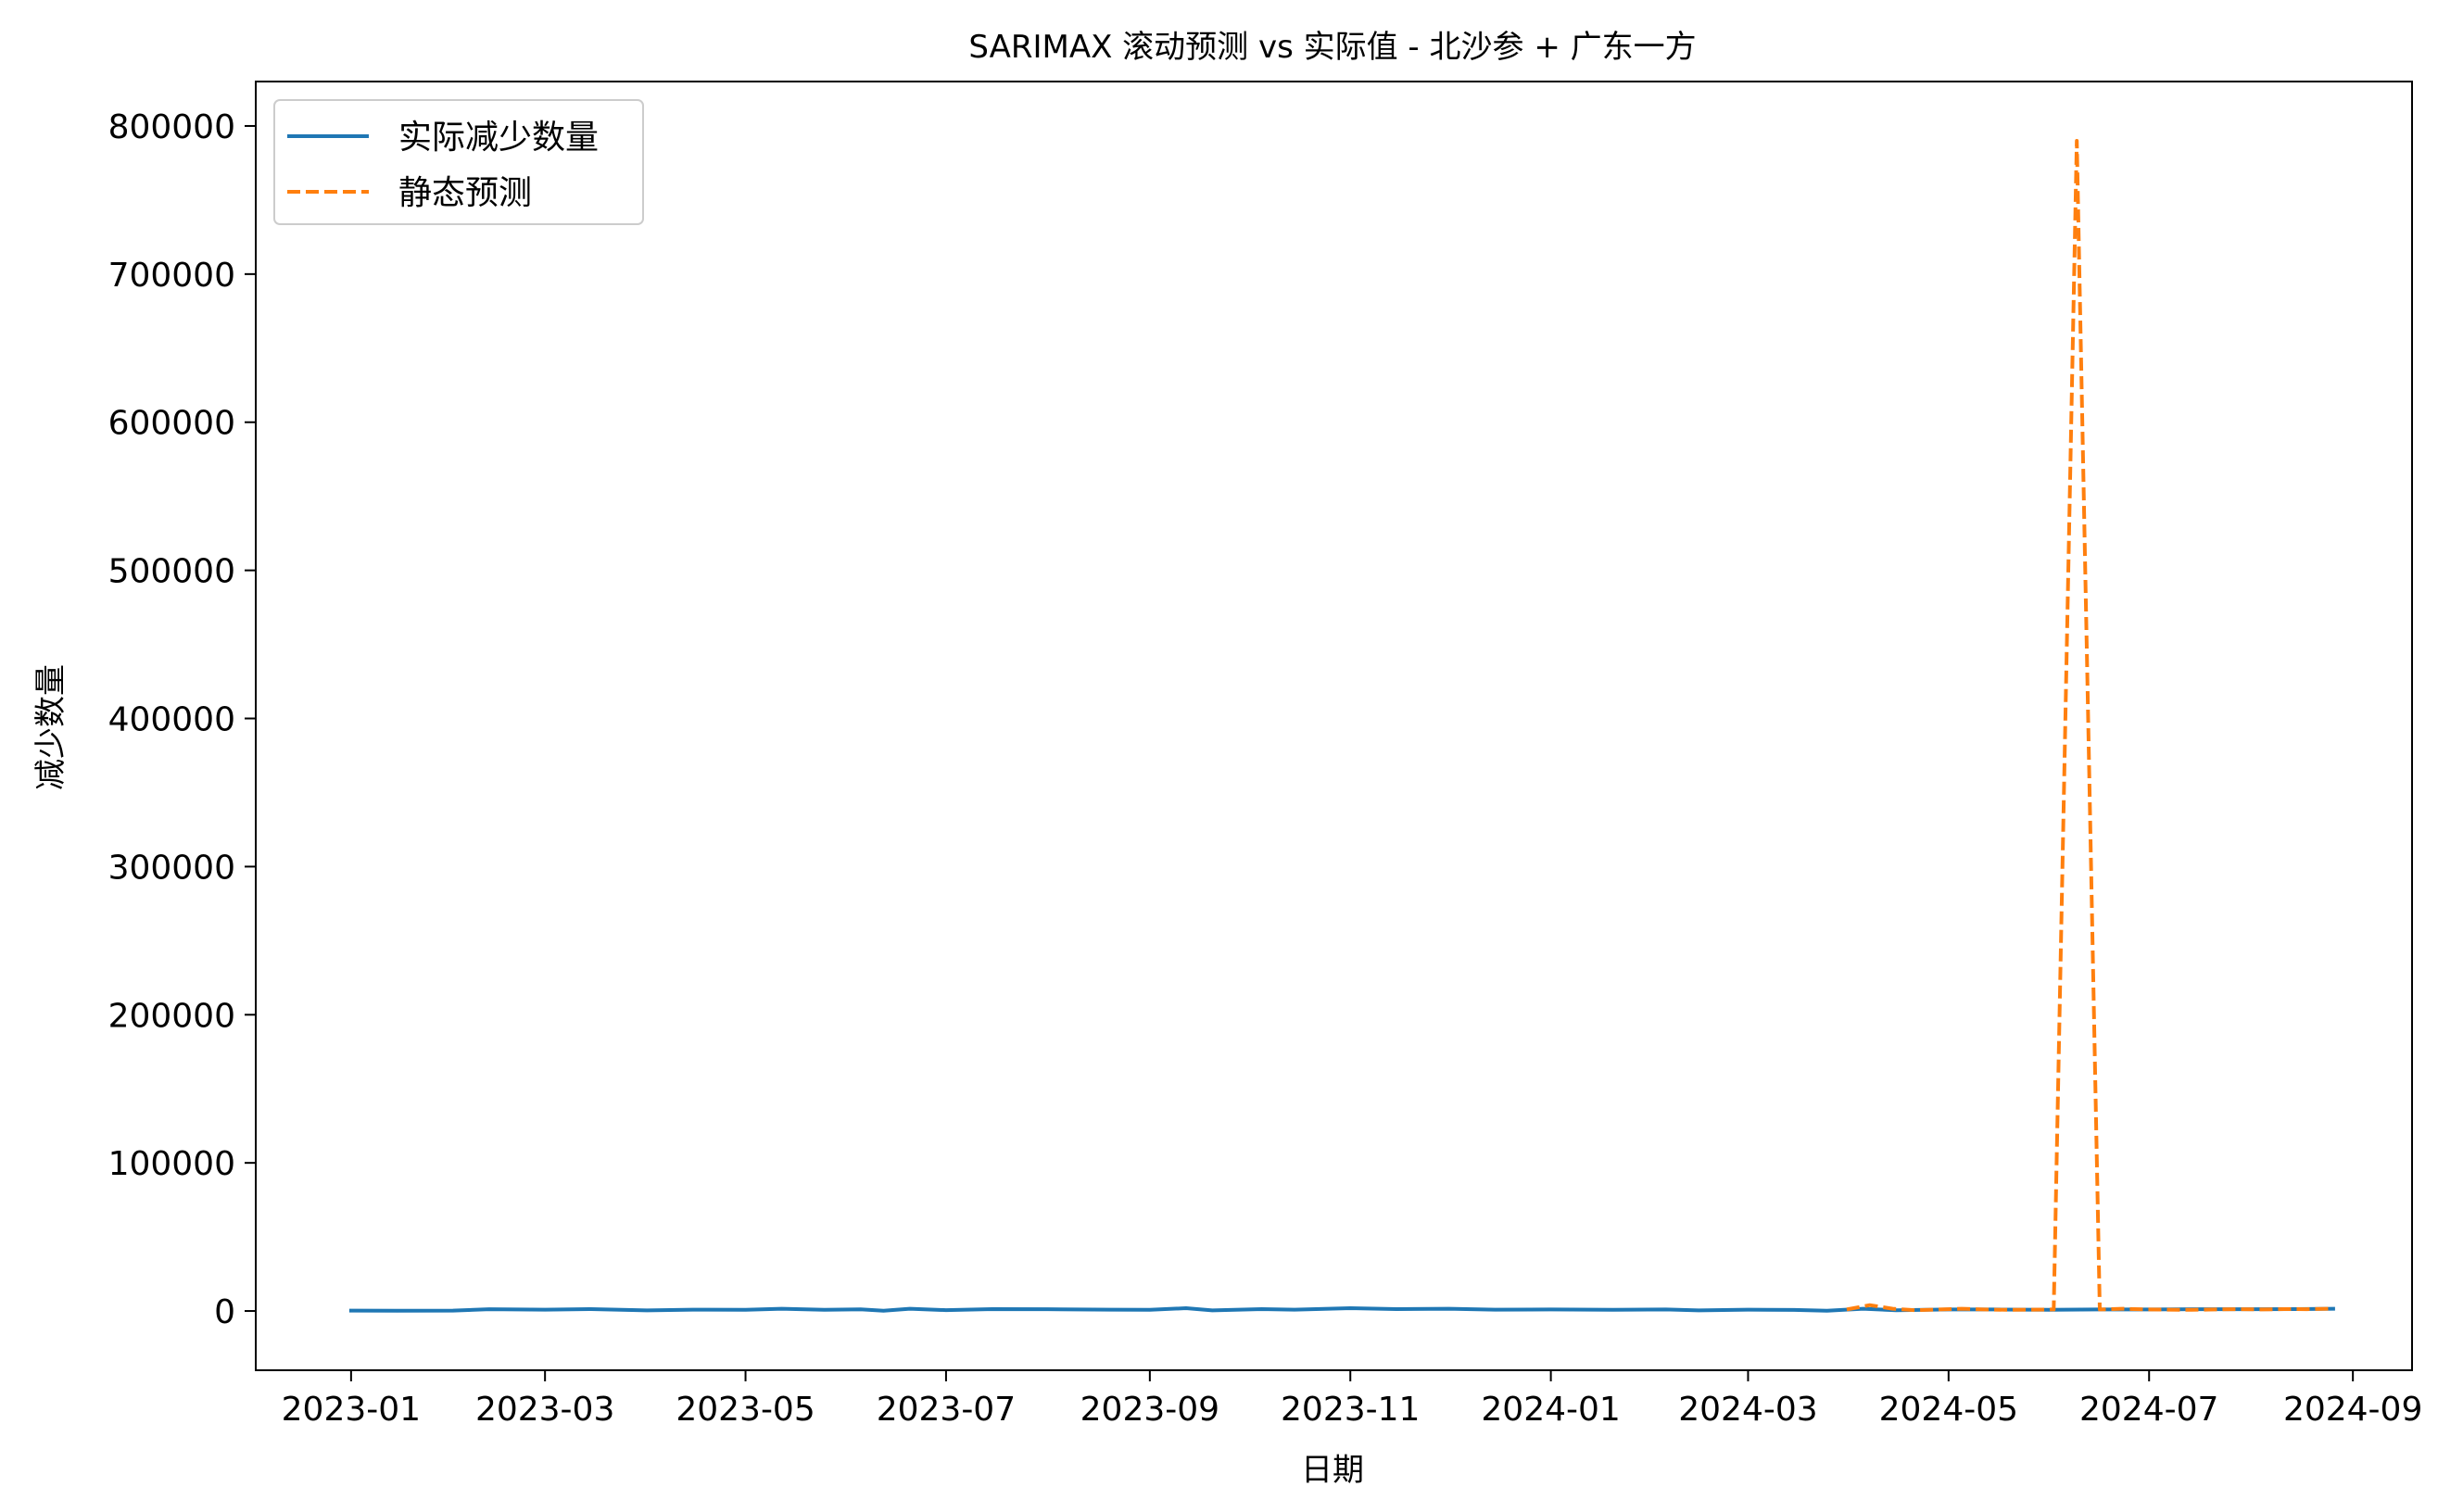 Image resolution: width=2438 pixels, height=1512 pixels. What do you see at coordinates (1550, 1410) in the screenshot?
I see `x-tick-label: 2024-01` at bounding box center [1550, 1410].